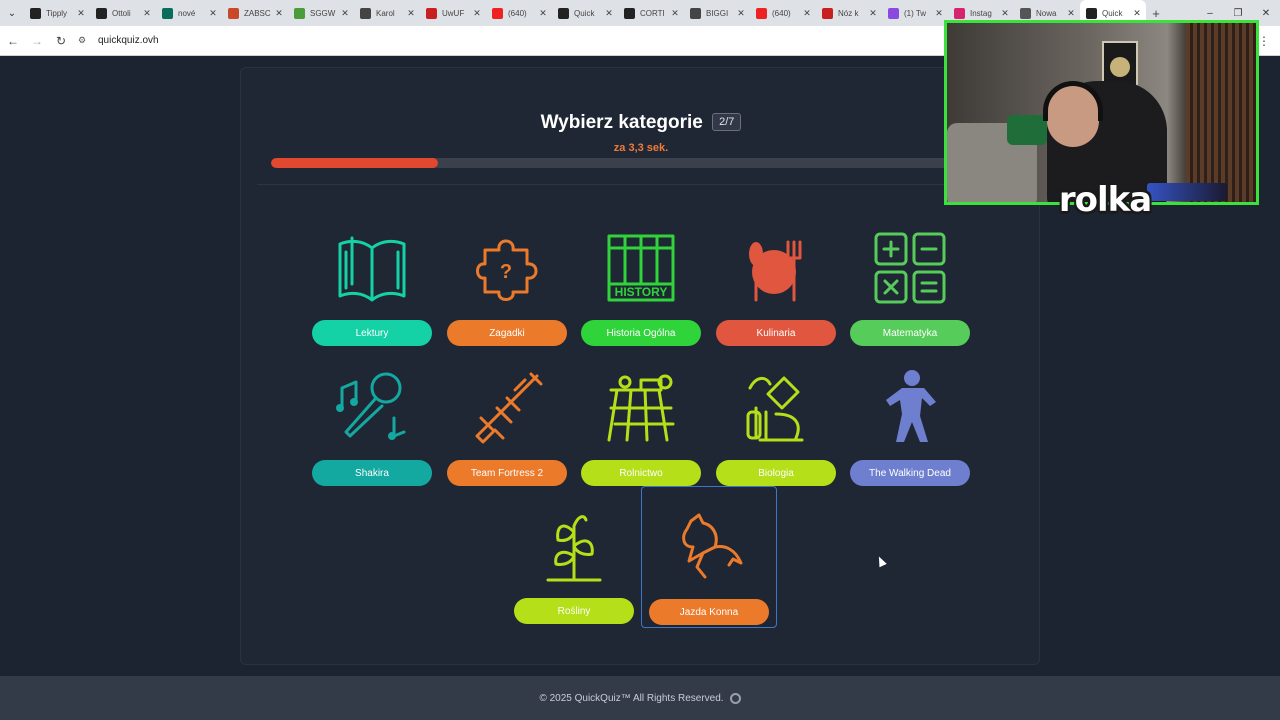 This screenshot has height=720, width=1280. Describe the element at coordinates (57, 13) in the screenshot. I see `browser-tab: Tipply ✕` at that location.